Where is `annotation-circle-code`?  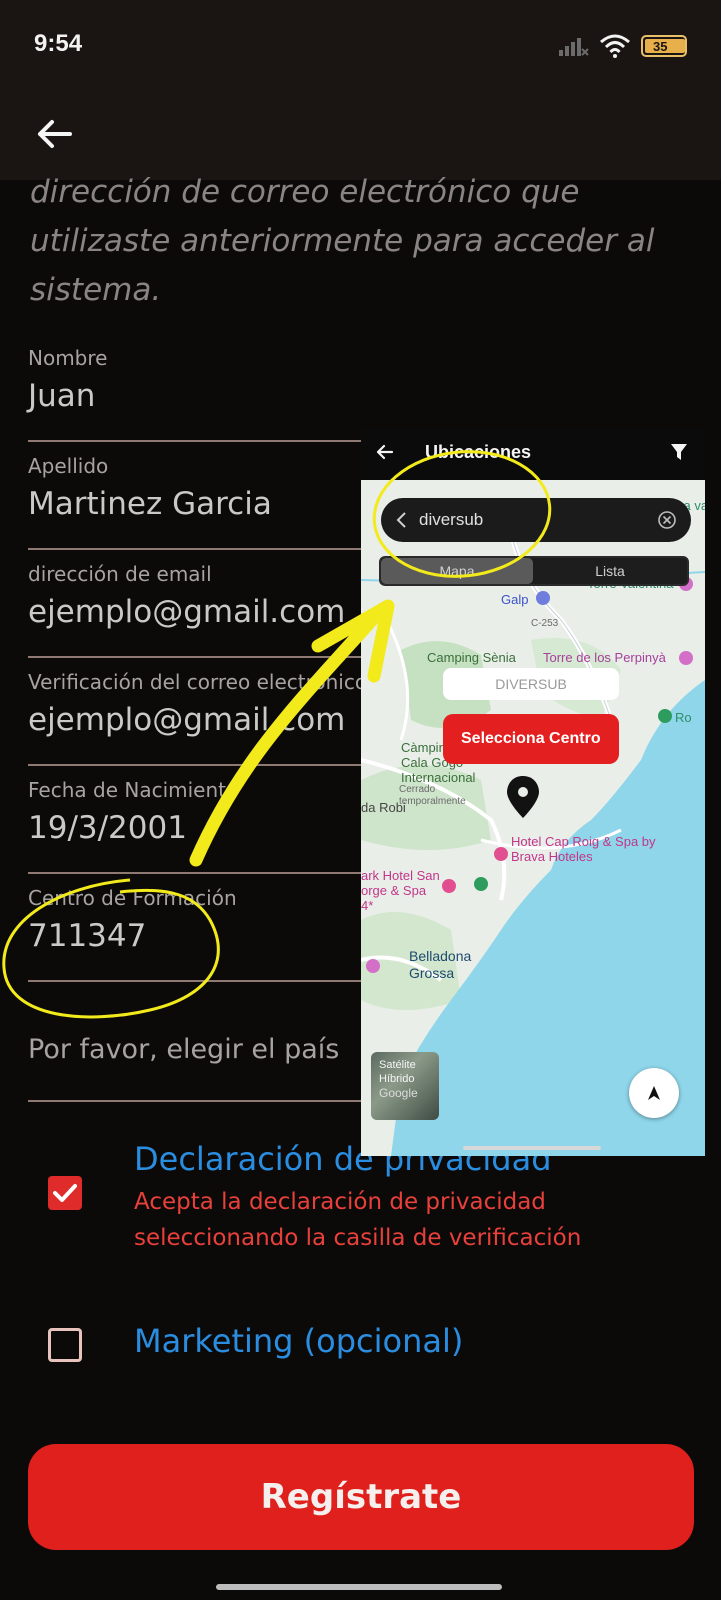
annotation-circle-code is located at coordinates (111, 948).